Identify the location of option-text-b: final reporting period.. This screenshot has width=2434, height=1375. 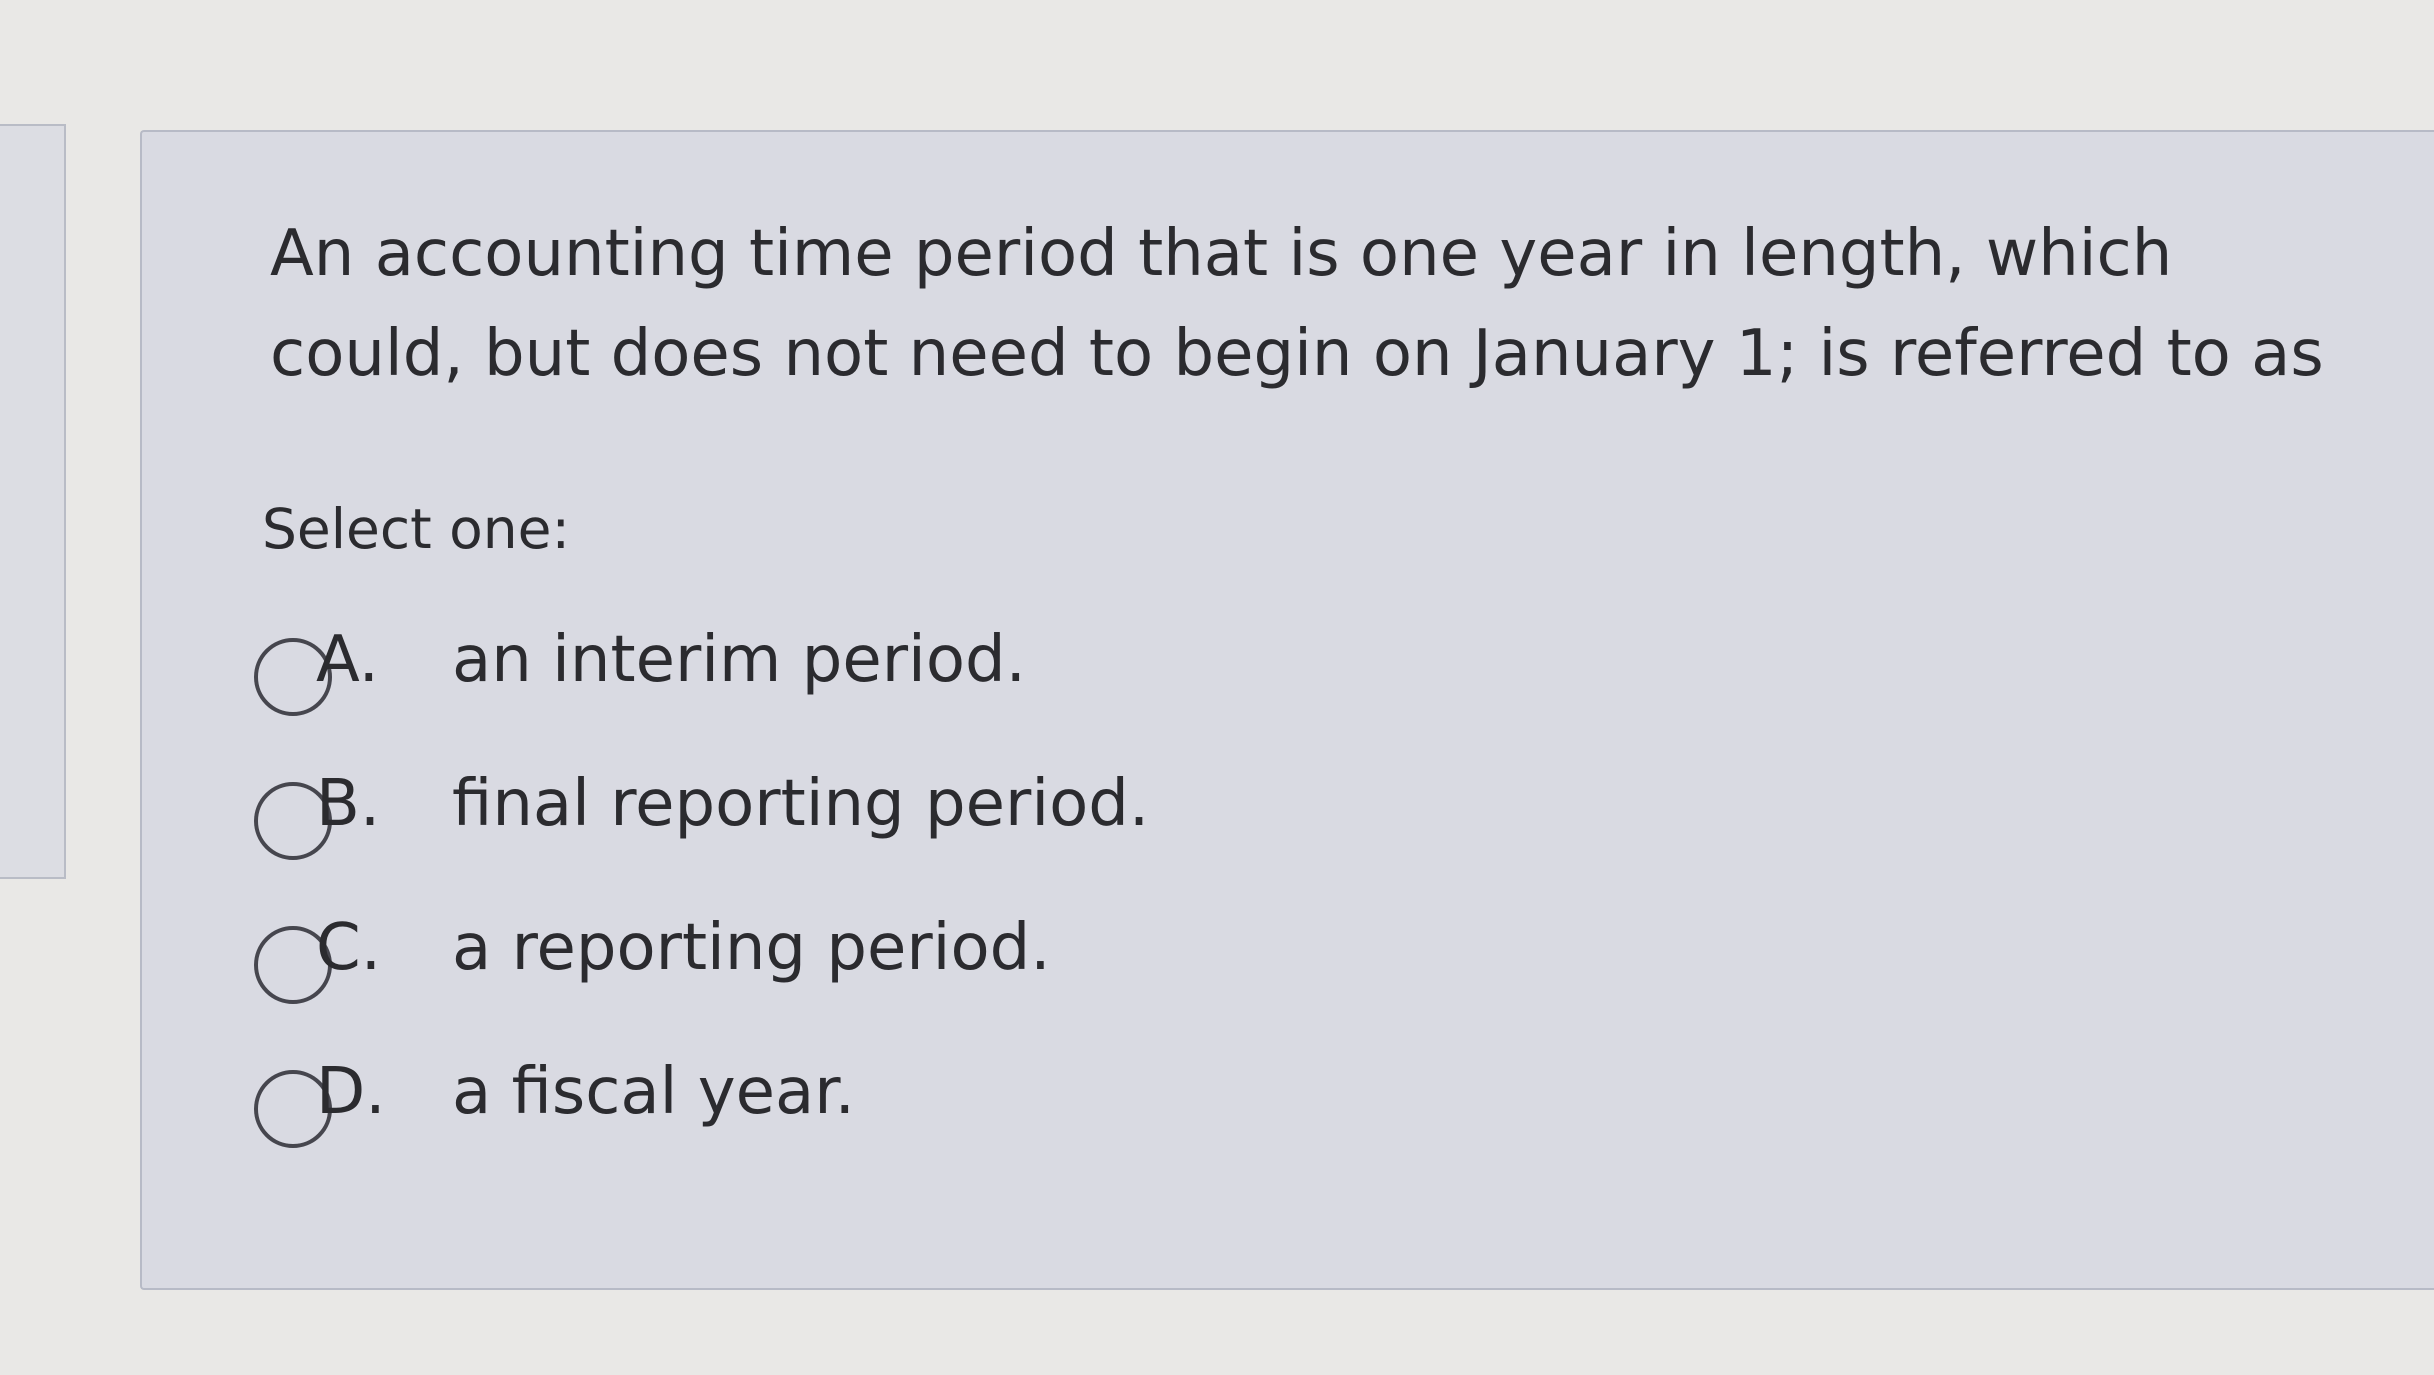
(800, 804).